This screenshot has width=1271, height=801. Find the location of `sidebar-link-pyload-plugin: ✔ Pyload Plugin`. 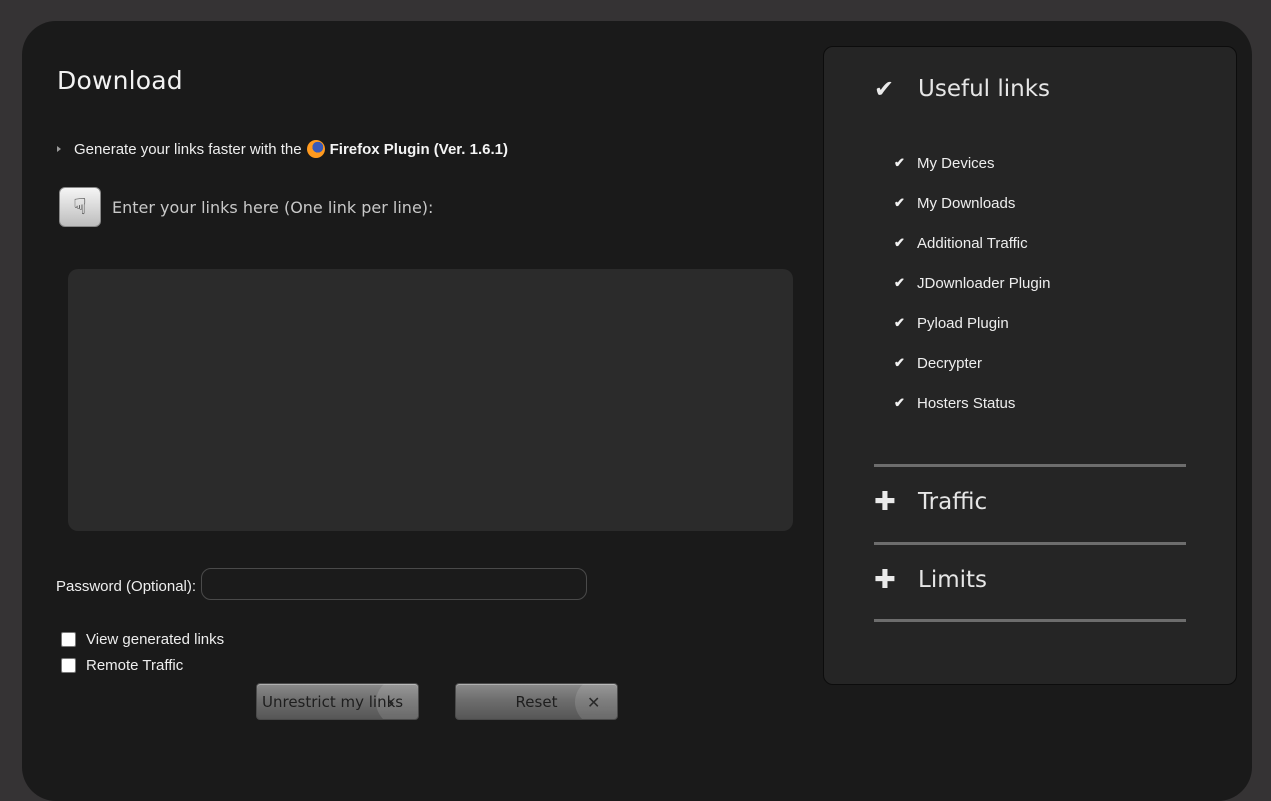

sidebar-link-pyload-plugin: ✔ Pyload Plugin is located at coordinates (972, 323).